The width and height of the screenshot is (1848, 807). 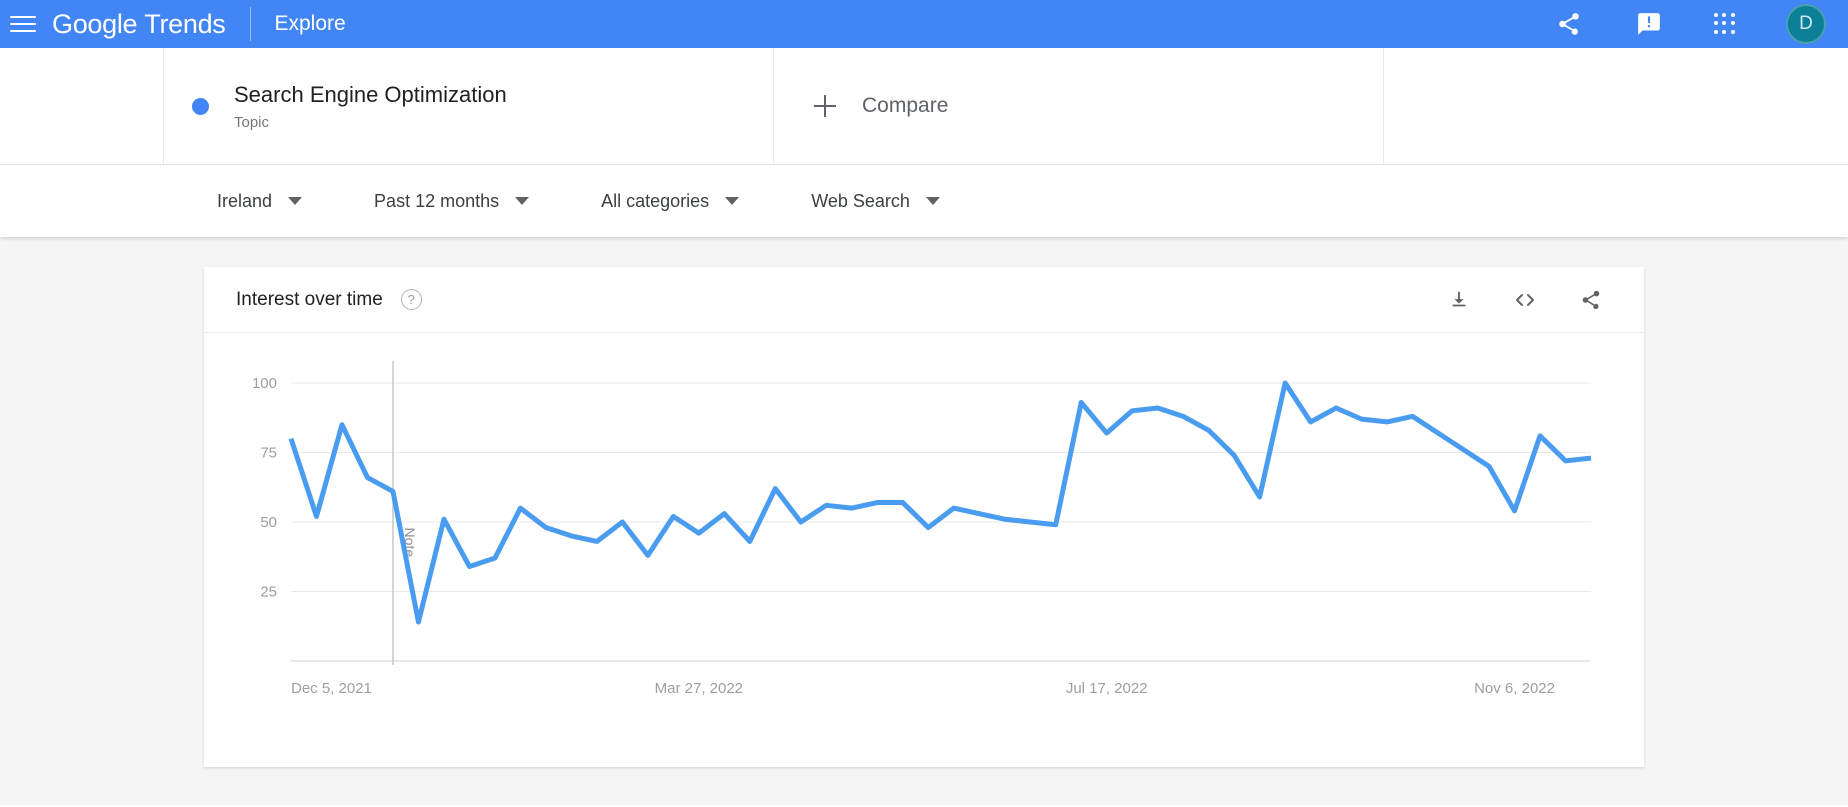 I want to click on explore-nav-link: Explore, so click(x=310, y=24).